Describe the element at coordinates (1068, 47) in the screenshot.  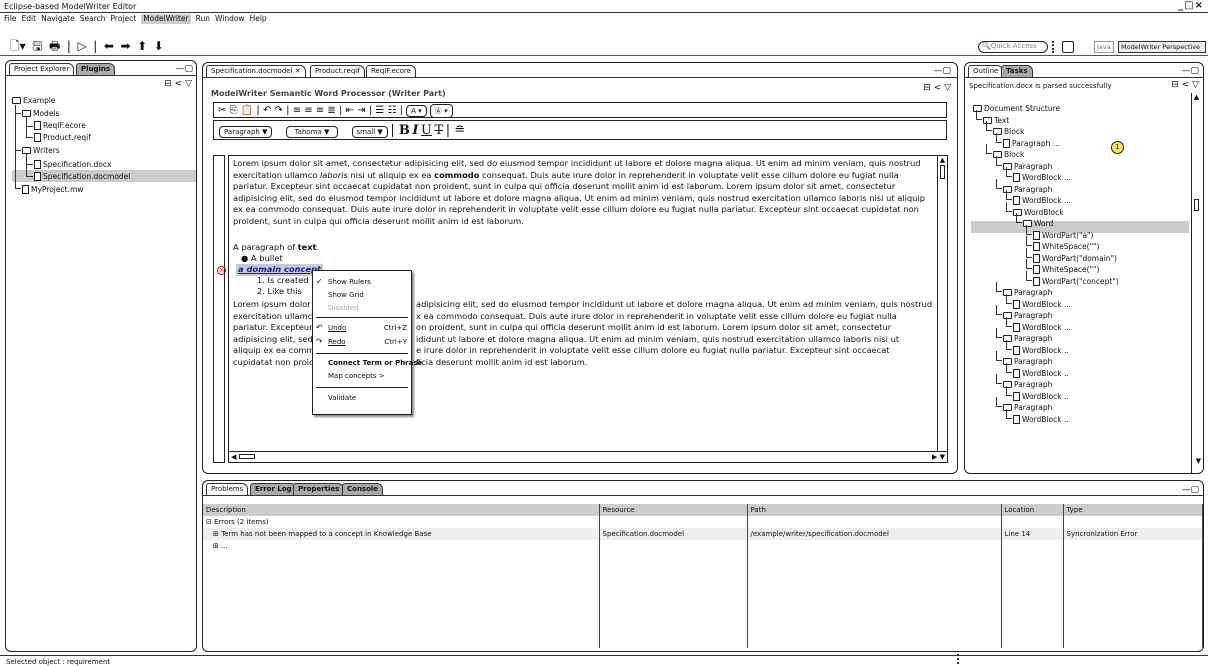
I see `open-perspective-icon` at that location.